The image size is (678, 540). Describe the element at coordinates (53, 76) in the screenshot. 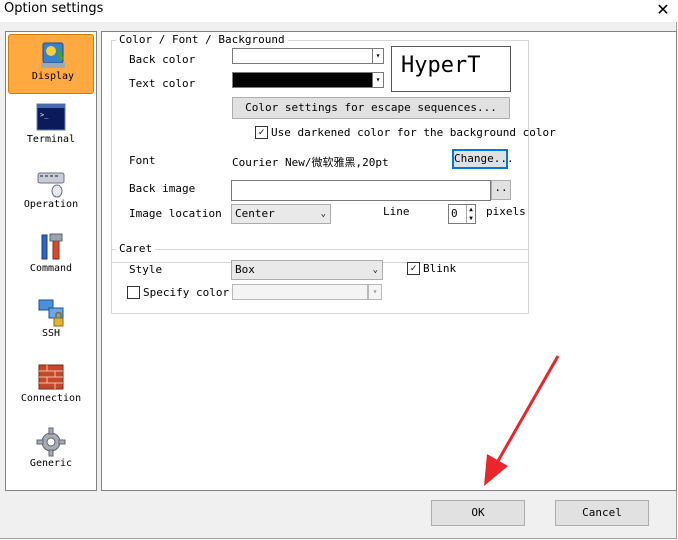

I see `sidebar-item-label: Display` at that location.